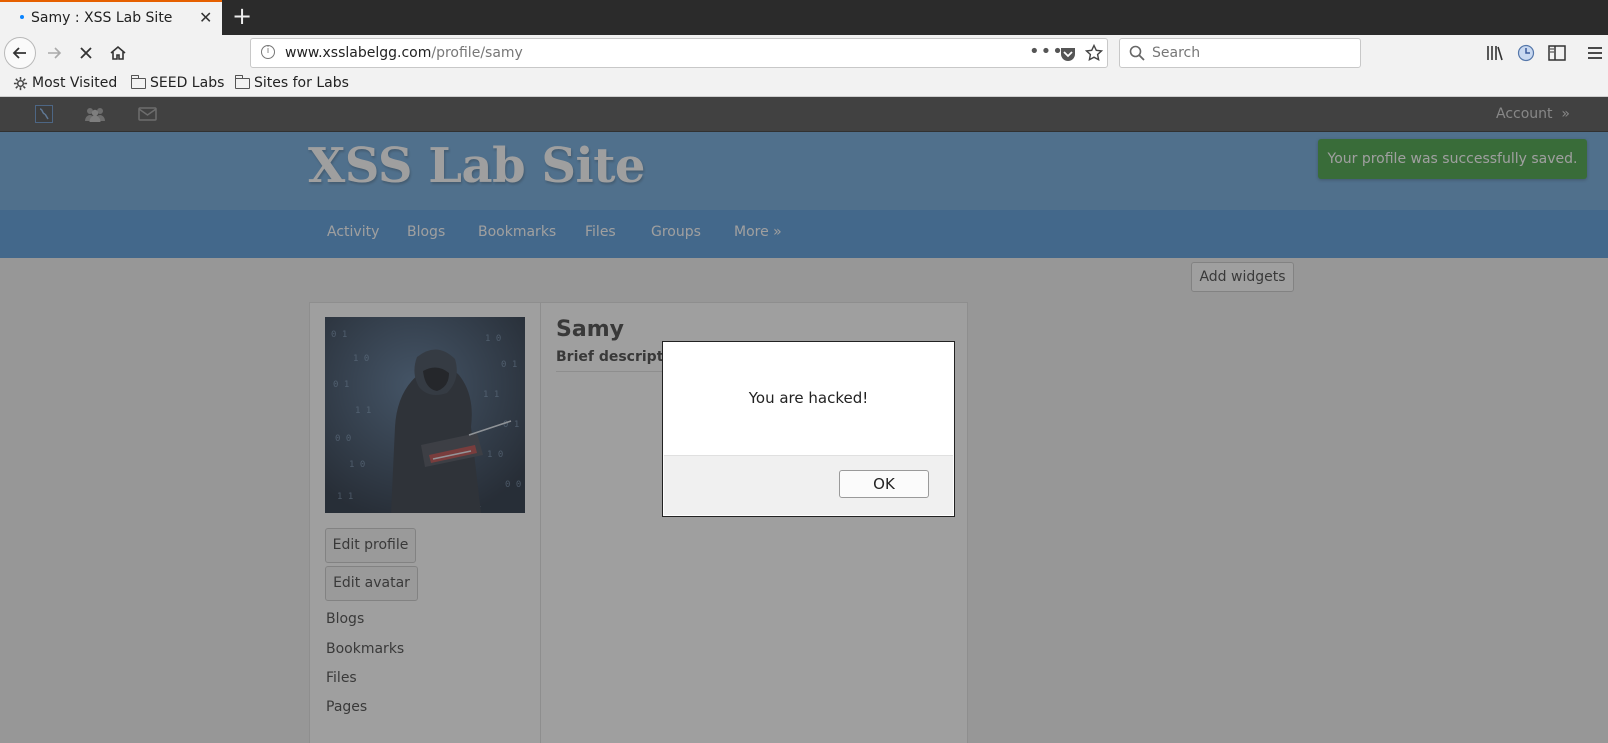  Describe the element at coordinates (804, 84) in the screenshot. I see `bookmarks-toolbar: Most Visited SEED Labs Sites for Labs` at that location.